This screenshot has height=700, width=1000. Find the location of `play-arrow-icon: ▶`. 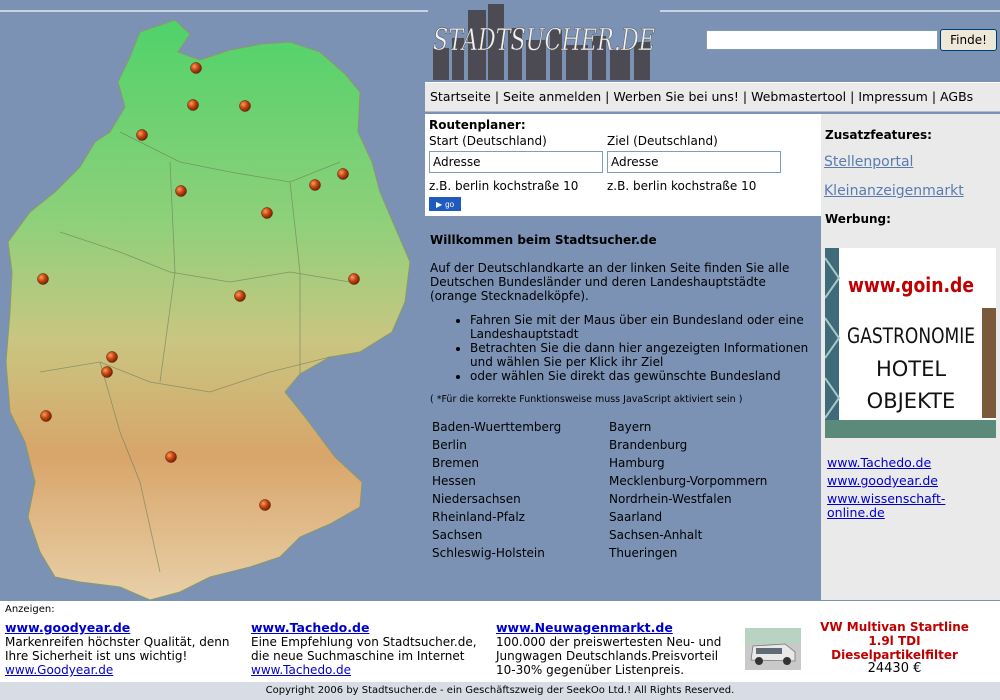

play-arrow-icon: ▶ is located at coordinates (439, 204).